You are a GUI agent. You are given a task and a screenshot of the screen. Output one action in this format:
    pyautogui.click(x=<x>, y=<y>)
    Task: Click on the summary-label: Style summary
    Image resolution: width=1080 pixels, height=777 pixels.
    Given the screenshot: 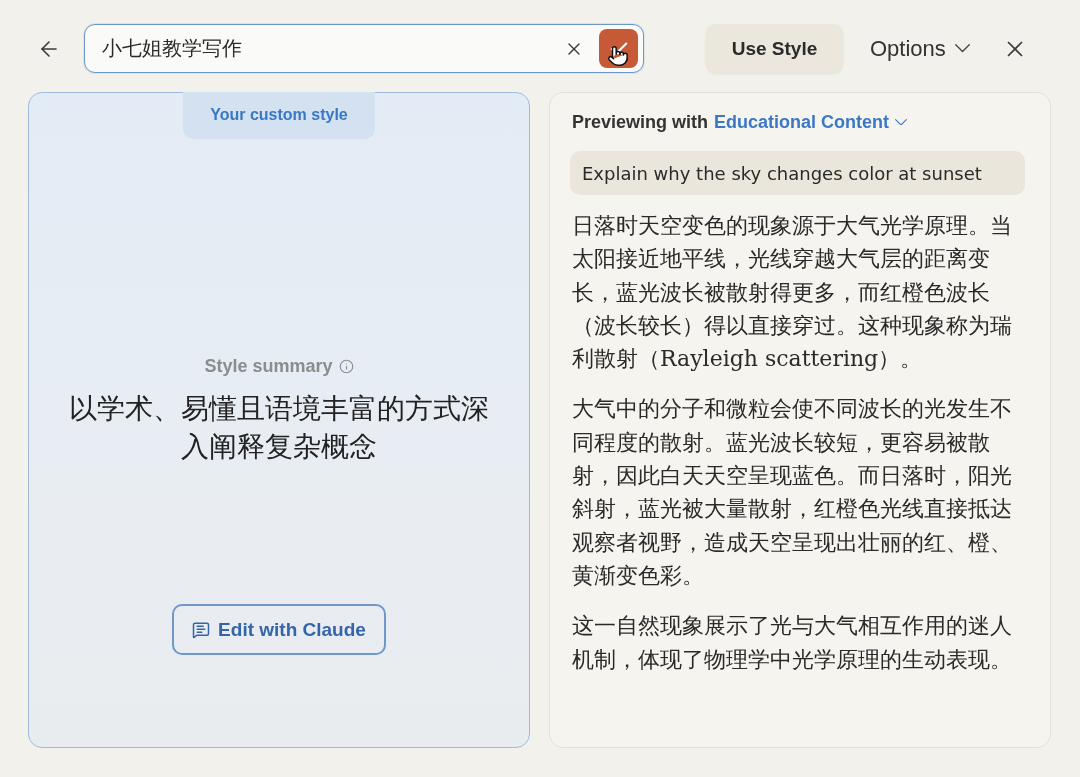 What is the action you would take?
    pyautogui.click(x=268, y=366)
    